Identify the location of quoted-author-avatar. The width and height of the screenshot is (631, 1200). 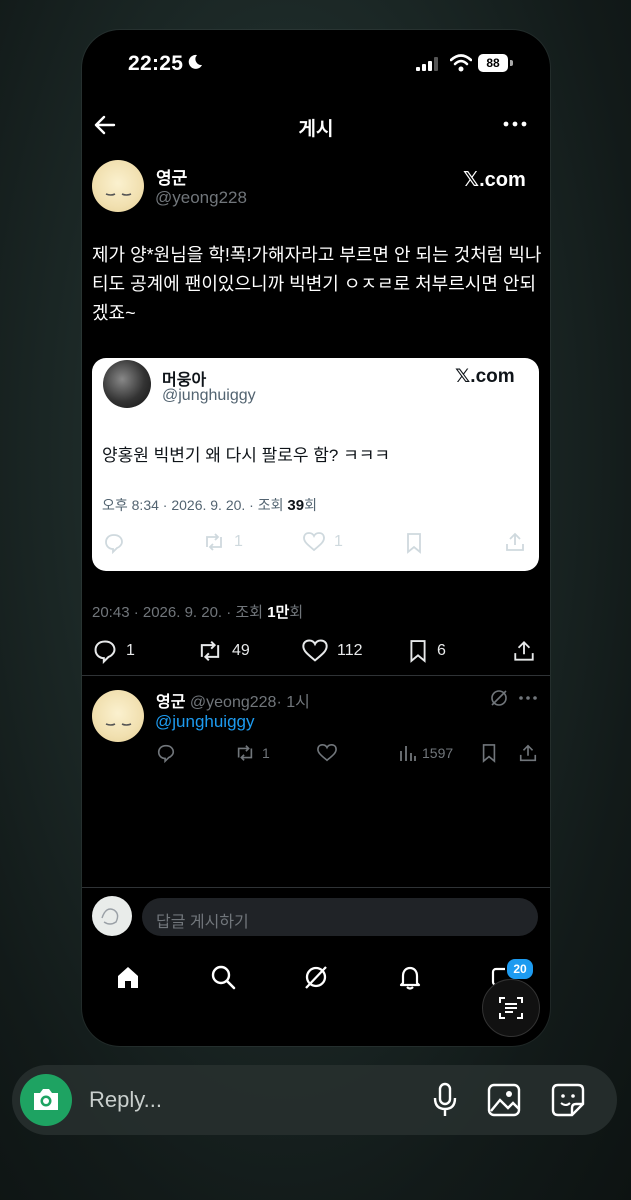
(127, 384).